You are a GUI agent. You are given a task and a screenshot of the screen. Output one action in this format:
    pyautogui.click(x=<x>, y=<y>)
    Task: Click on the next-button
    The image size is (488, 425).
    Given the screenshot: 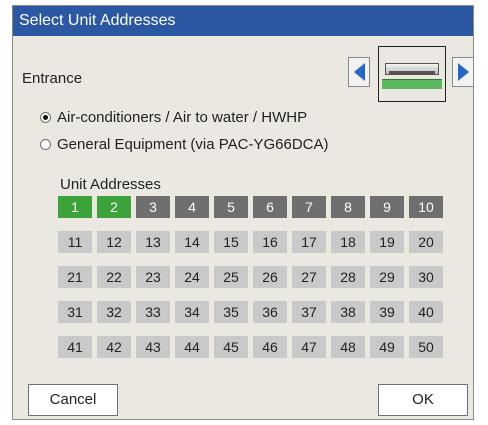 What is the action you would take?
    pyautogui.click(x=463, y=72)
    